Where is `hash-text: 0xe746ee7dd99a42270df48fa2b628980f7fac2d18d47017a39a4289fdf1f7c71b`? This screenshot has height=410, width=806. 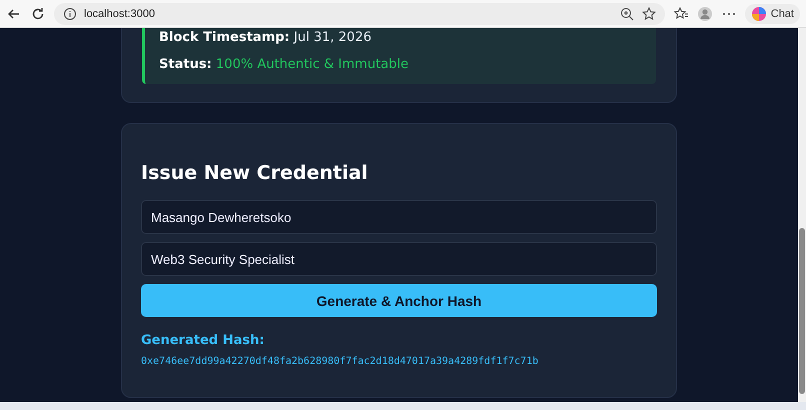
hash-text: 0xe746ee7dd99a42270df48fa2b628980f7fac2d18d47017a39a4289fdf1f7c71b is located at coordinates (340, 361).